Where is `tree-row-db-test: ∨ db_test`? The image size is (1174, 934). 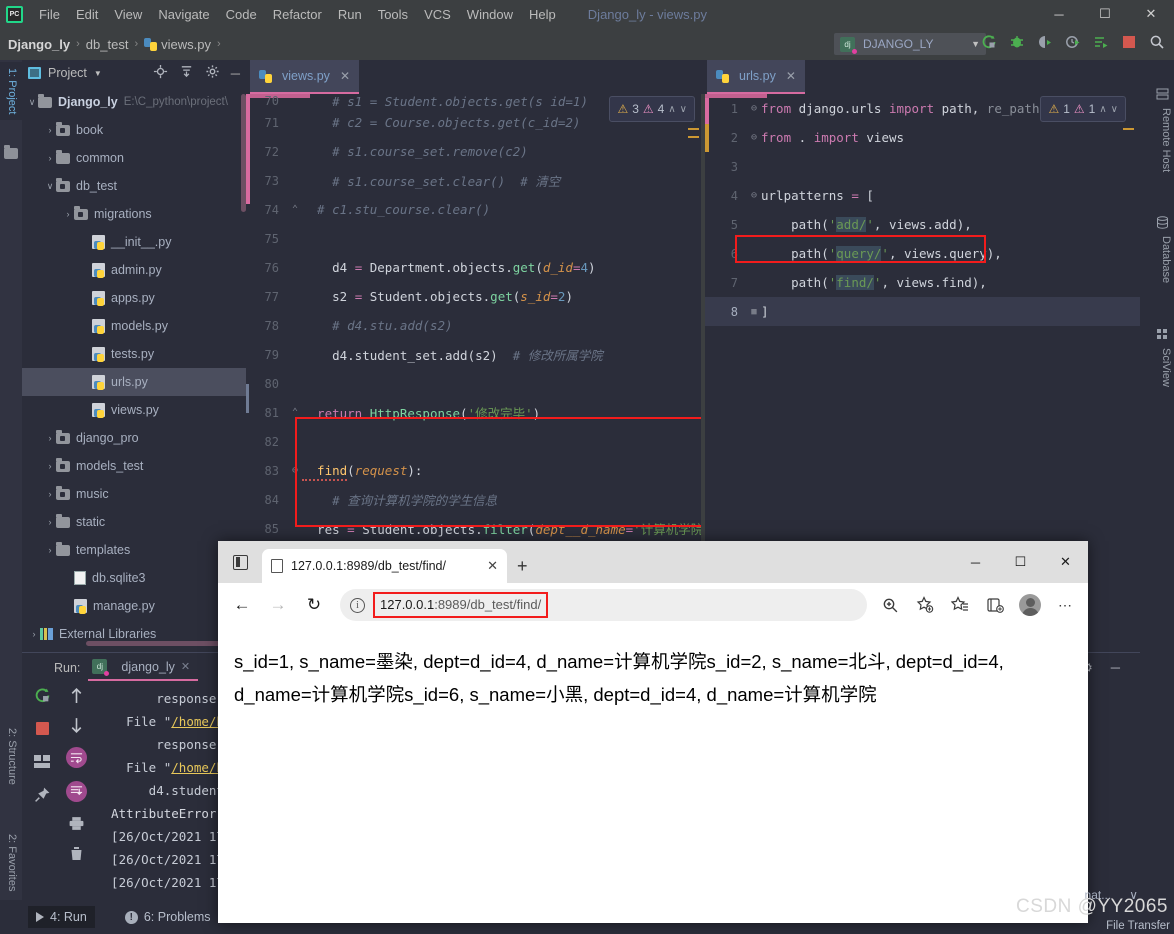
tree-row-db-test: ∨ db_test is located at coordinates (134, 186).